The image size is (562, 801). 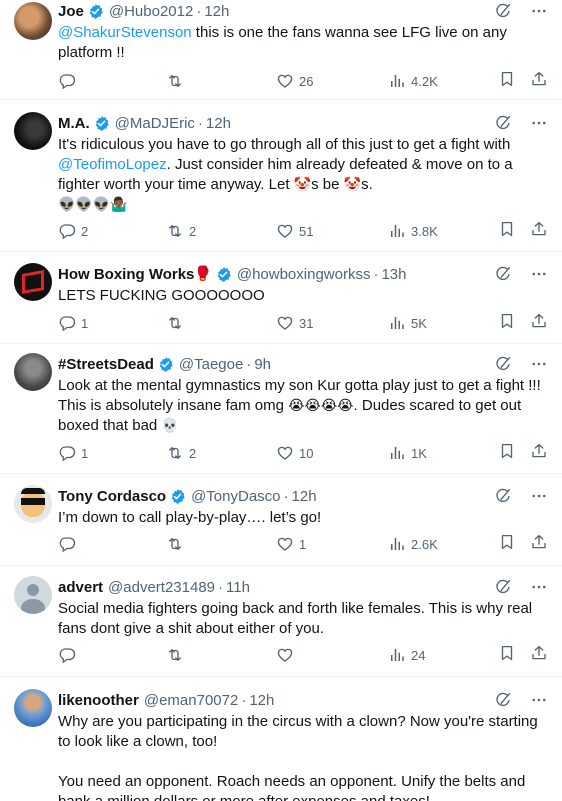 What do you see at coordinates (98, 700) in the screenshot?
I see `author-name: likenoother` at bounding box center [98, 700].